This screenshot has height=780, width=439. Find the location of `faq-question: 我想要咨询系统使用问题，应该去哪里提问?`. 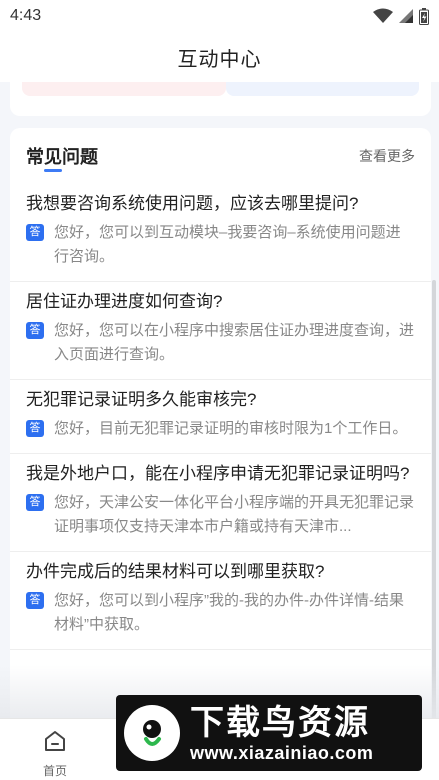

faq-question: 我想要咨询系统使用问题，应该去哪里提问? is located at coordinates (192, 203).